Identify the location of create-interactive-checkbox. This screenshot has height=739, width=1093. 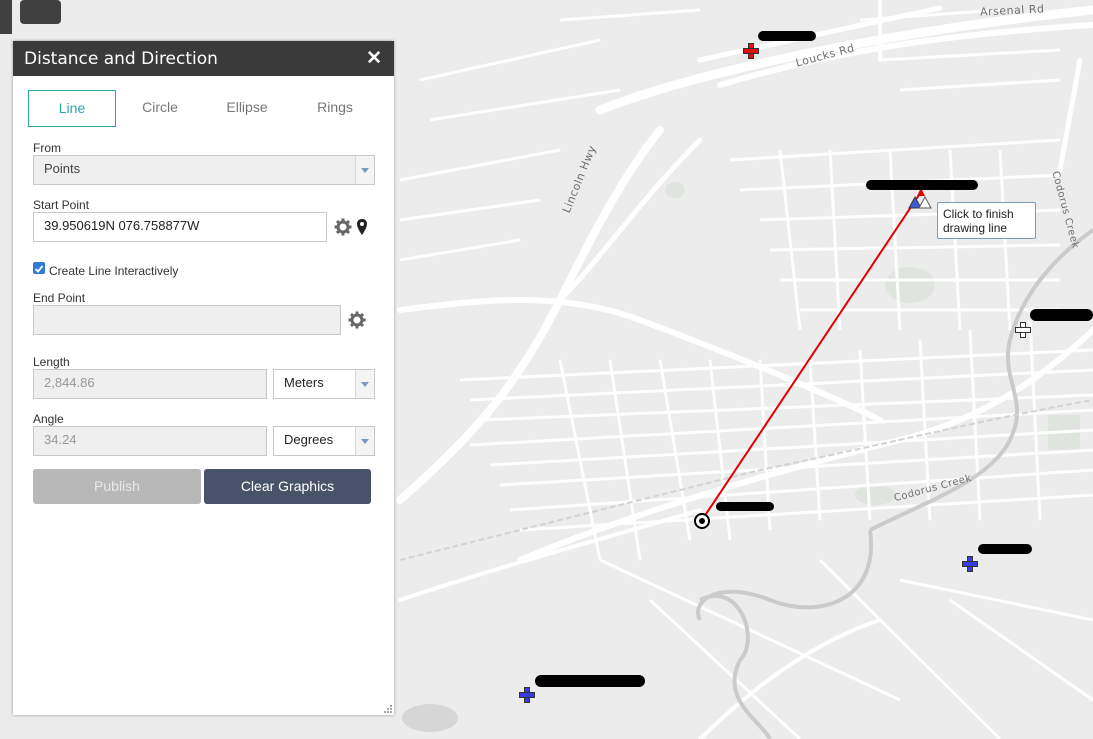
(39, 268).